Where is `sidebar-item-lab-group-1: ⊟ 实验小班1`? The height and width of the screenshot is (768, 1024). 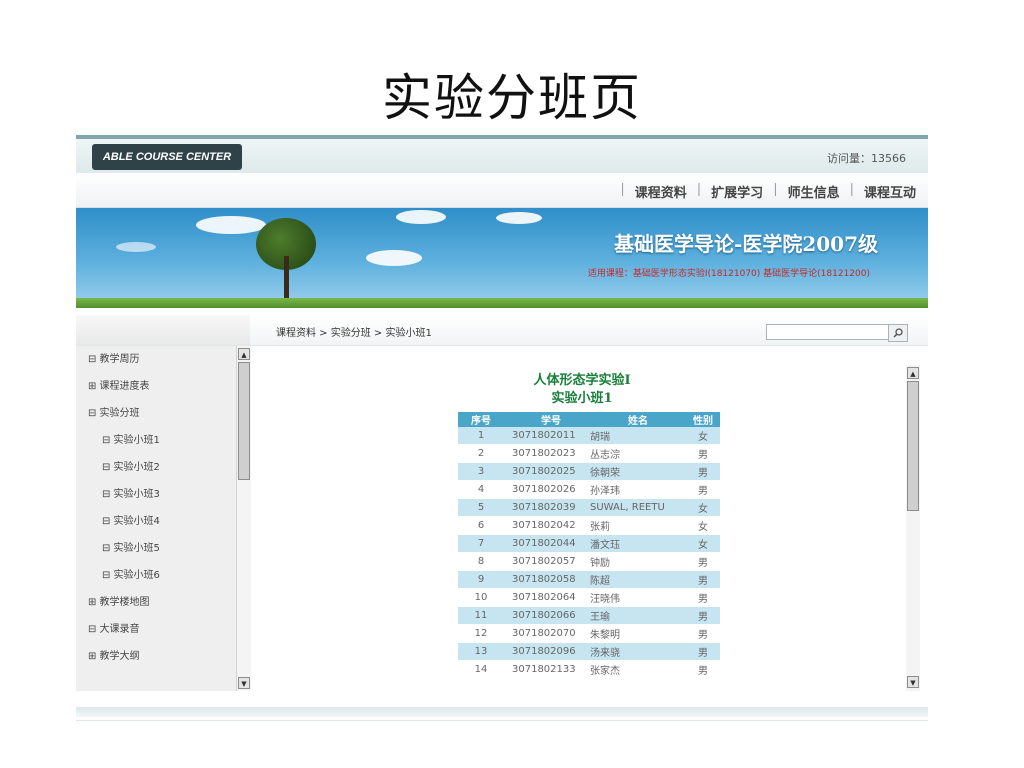 sidebar-item-lab-group-1: ⊟ 实验小班1 is located at coordinates (156, 440).